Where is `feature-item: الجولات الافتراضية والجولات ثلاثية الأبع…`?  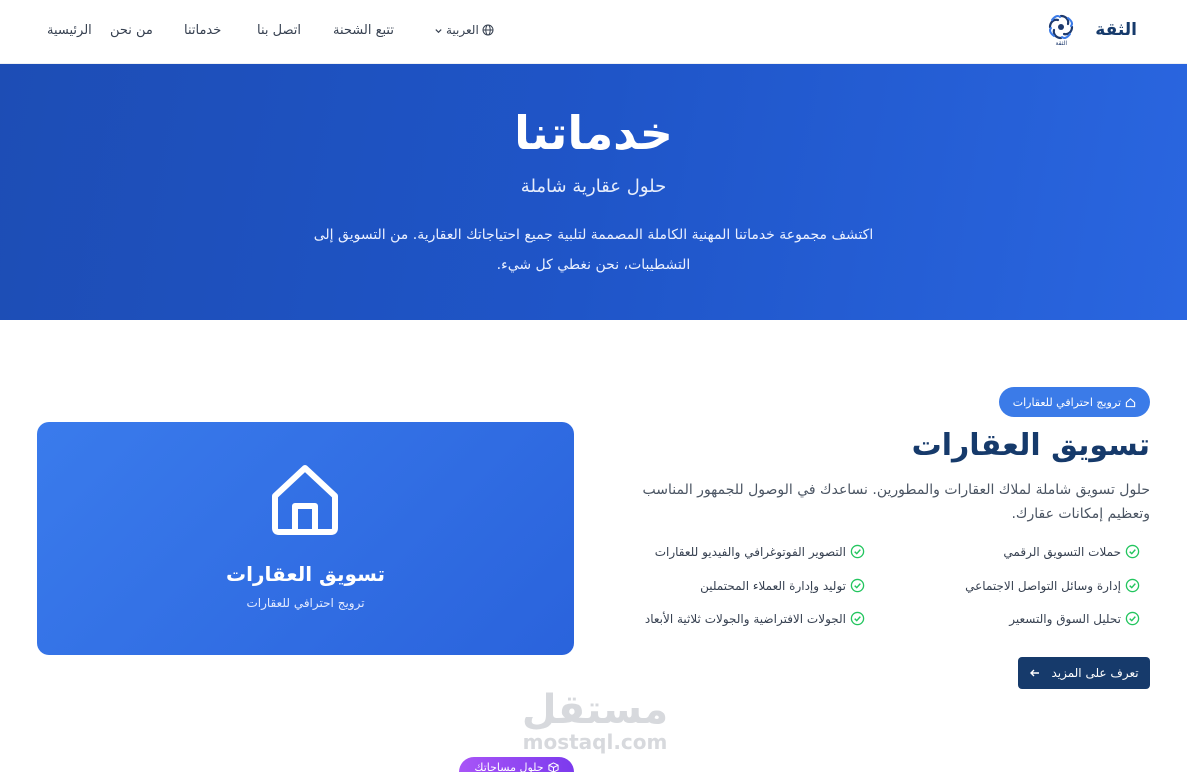
feature-item: الجولات الافتراضية والجولات ثلاثية الأبع… is located at coordinates (755, 618).